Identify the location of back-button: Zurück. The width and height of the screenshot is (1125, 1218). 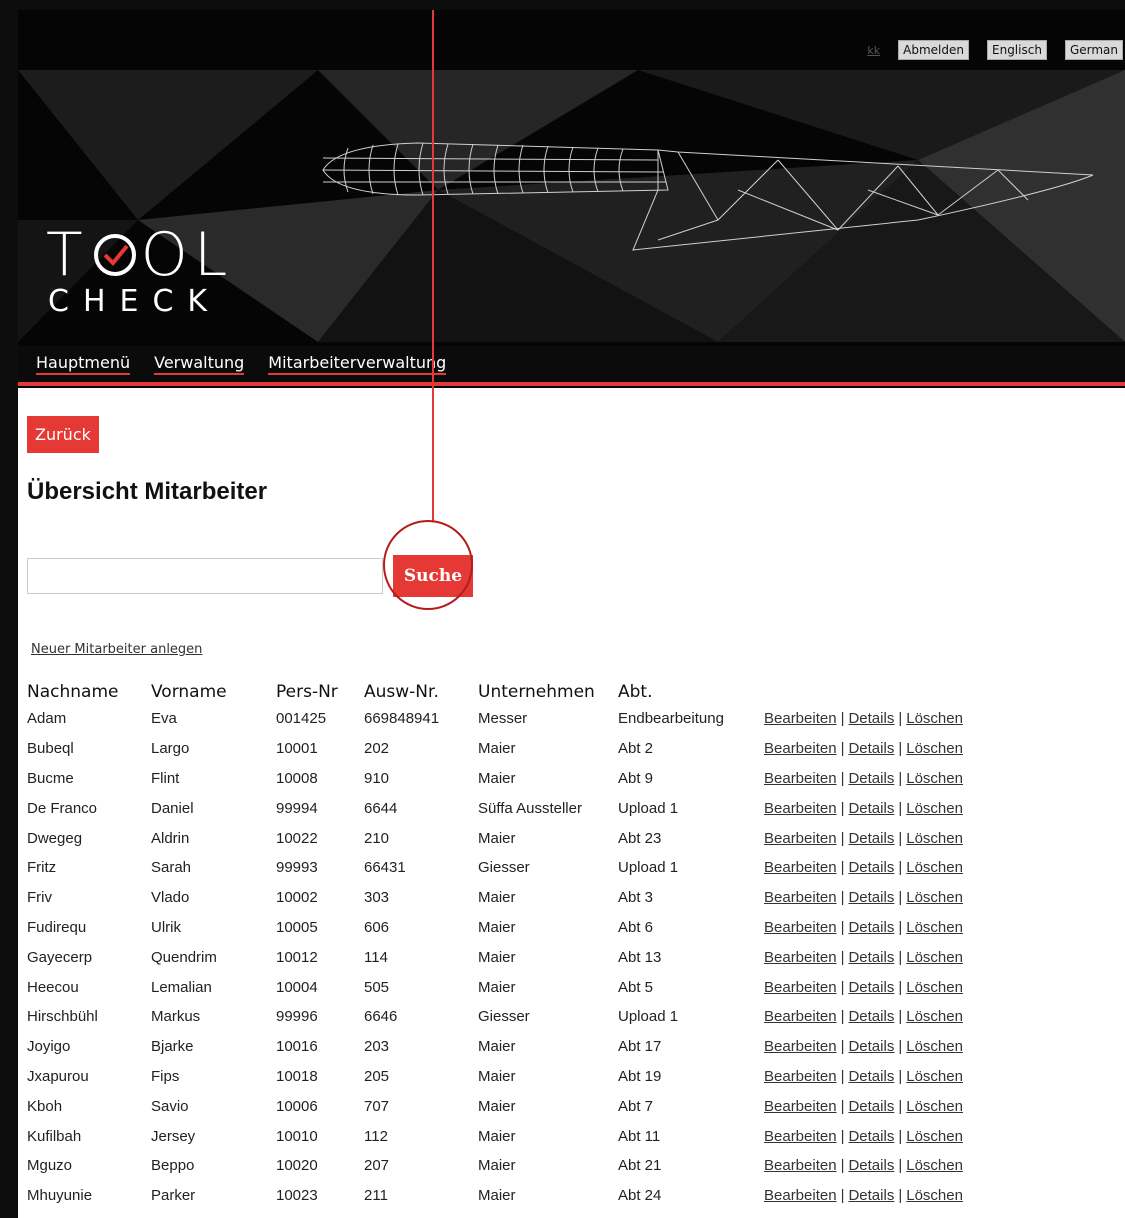
(63, 434).